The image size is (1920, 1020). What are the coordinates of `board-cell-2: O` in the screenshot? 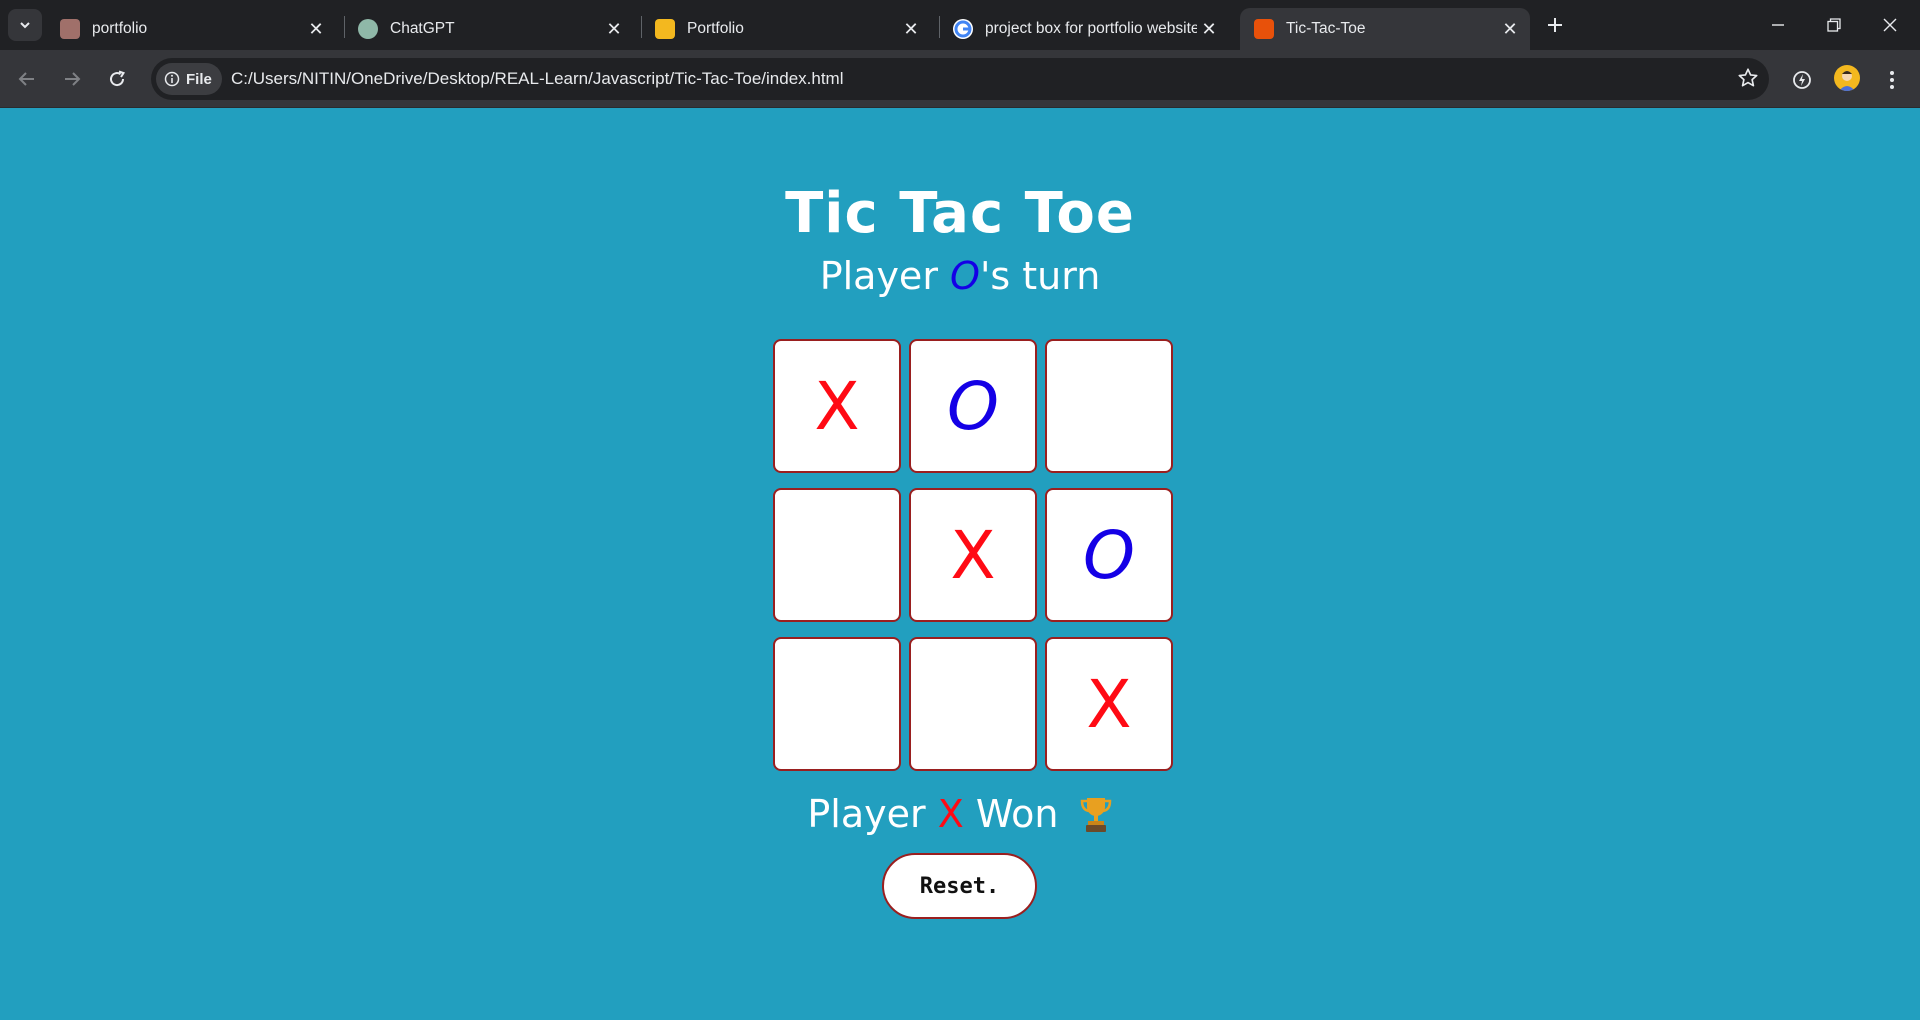 It's located at (973, 406).